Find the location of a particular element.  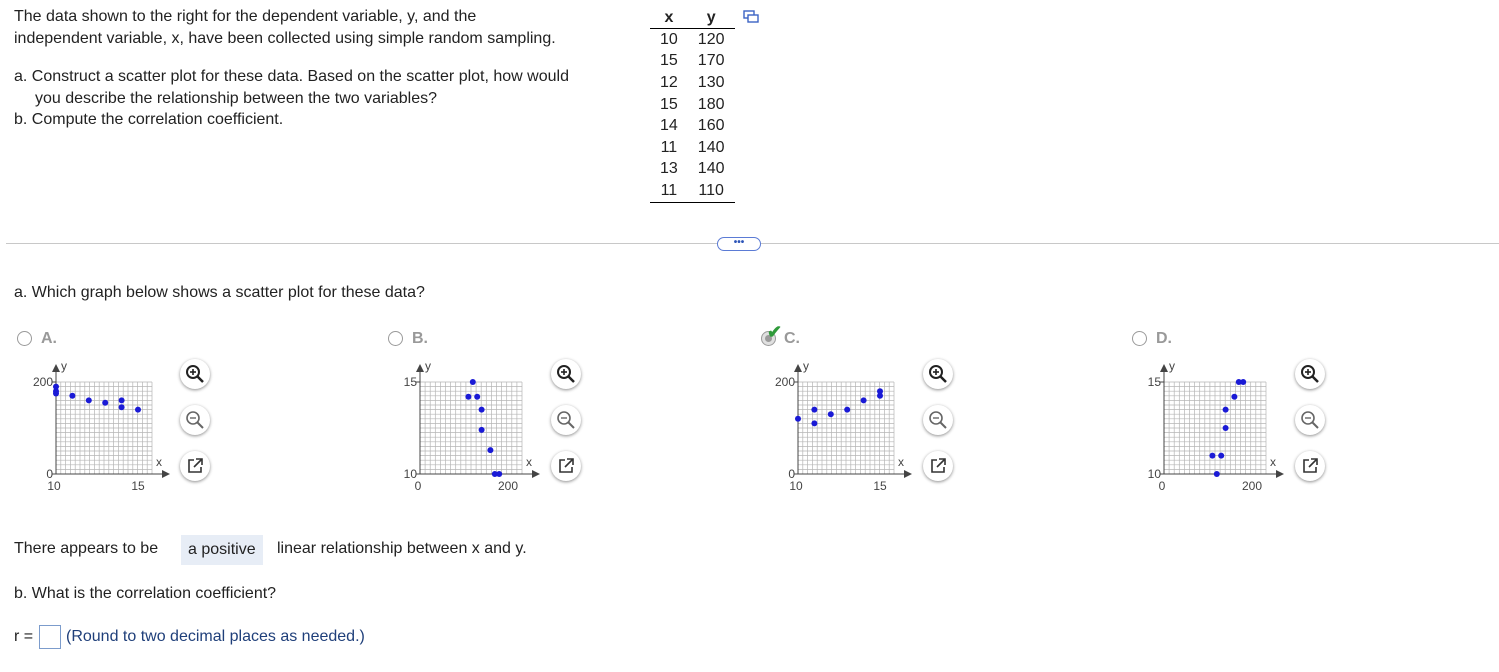

part-b-text: b. Compute the correlation coefficient. is located at coordinates (149, 119).